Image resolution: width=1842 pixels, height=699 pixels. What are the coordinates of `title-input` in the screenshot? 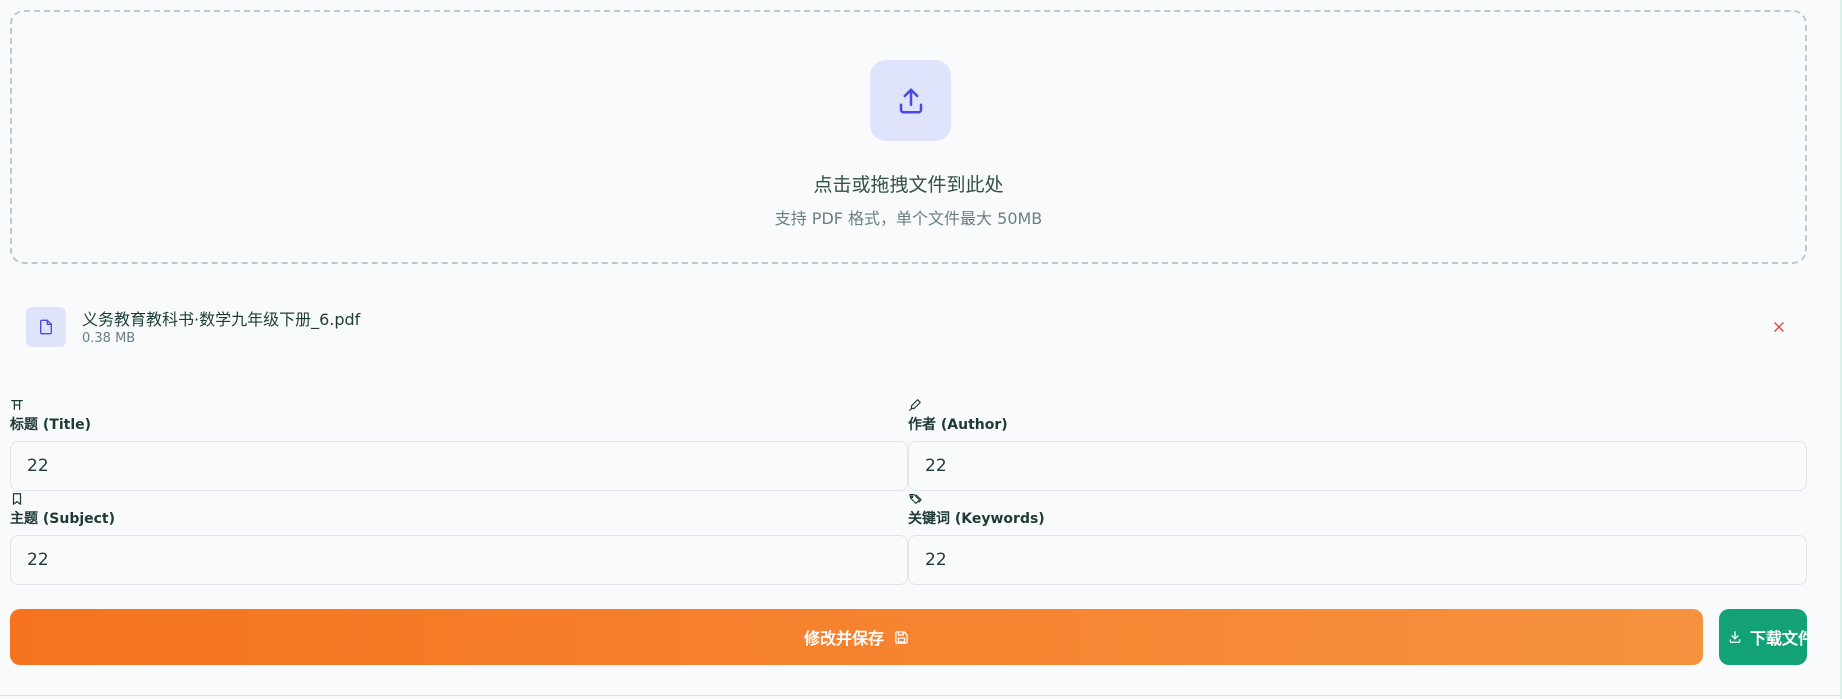 It's located at (459, 466).